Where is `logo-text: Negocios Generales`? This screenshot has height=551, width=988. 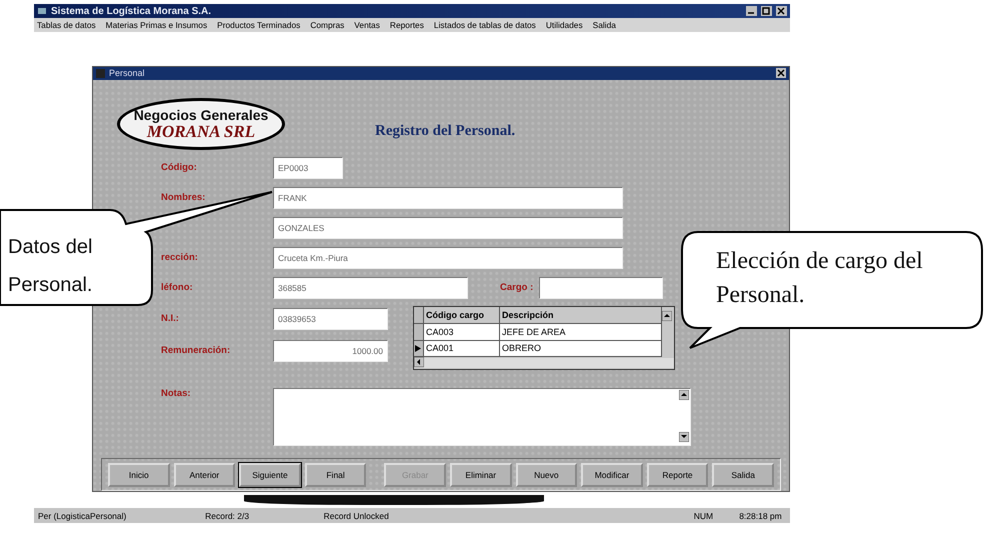 logo-text: Negocios Generales is located at coordinates (201, 115).